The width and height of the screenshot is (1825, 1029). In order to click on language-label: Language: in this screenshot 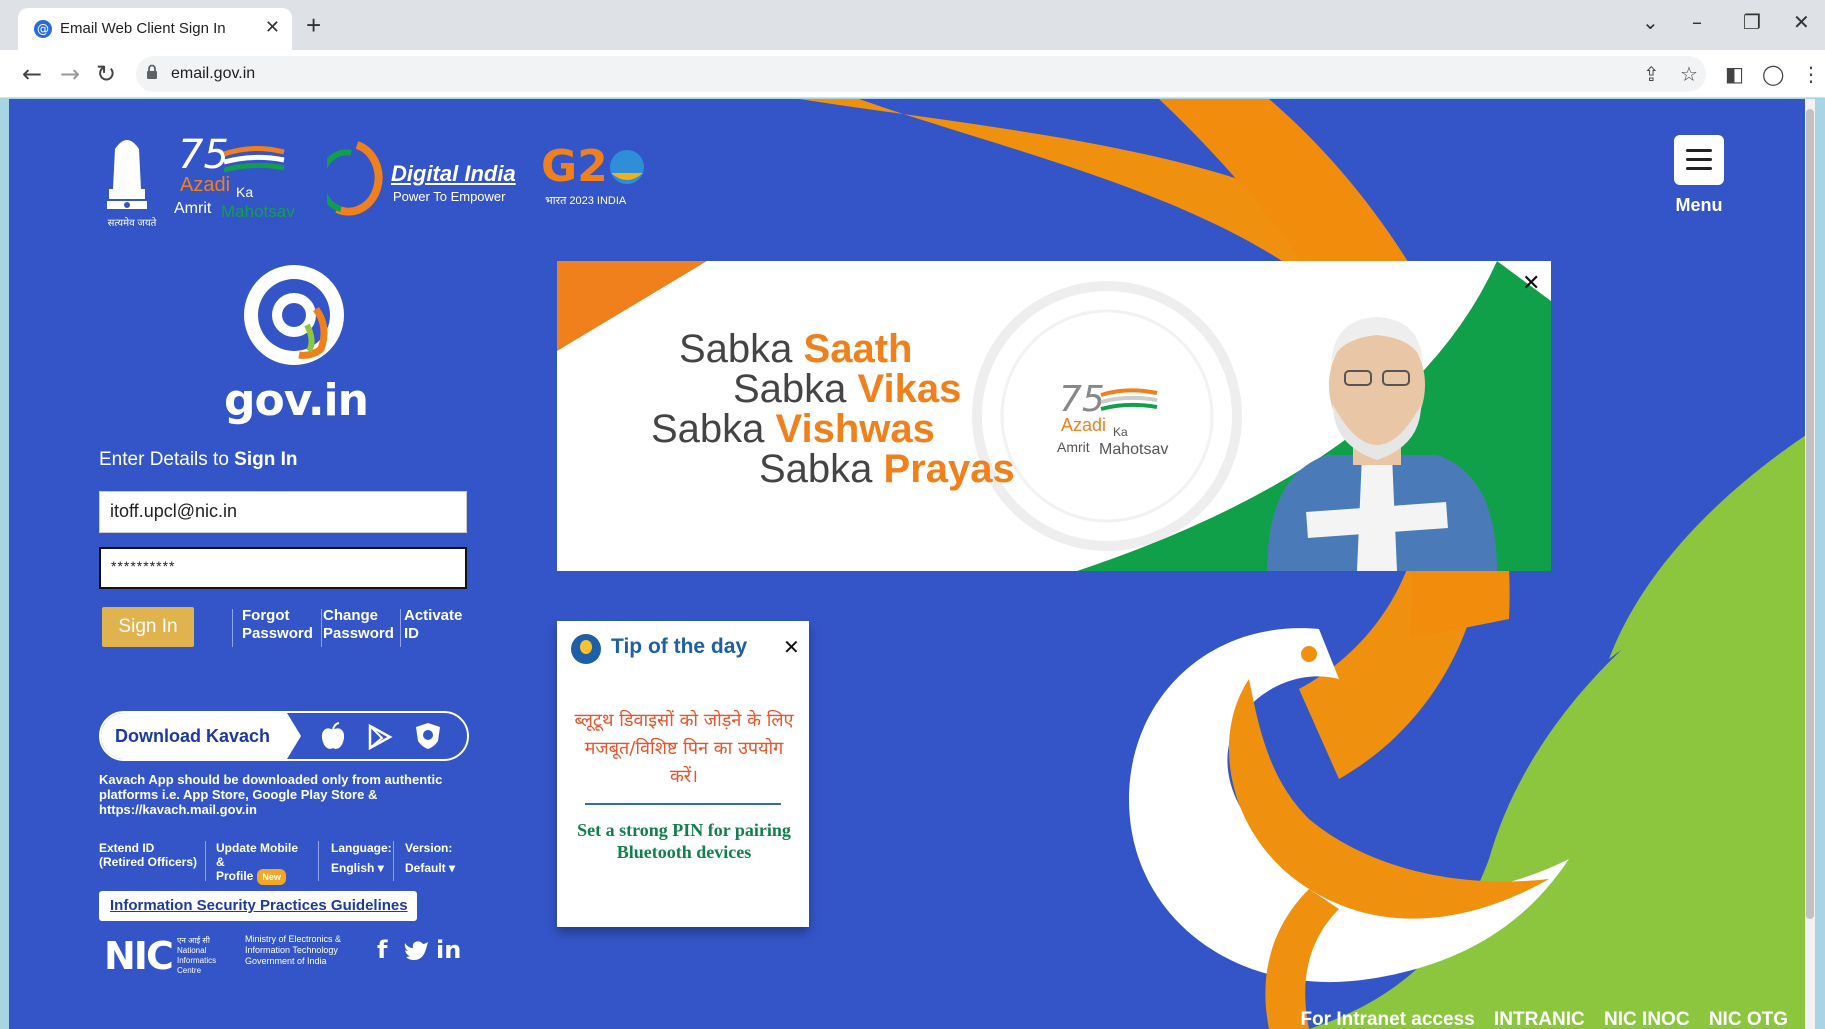, I will do `click(361, 848)`.